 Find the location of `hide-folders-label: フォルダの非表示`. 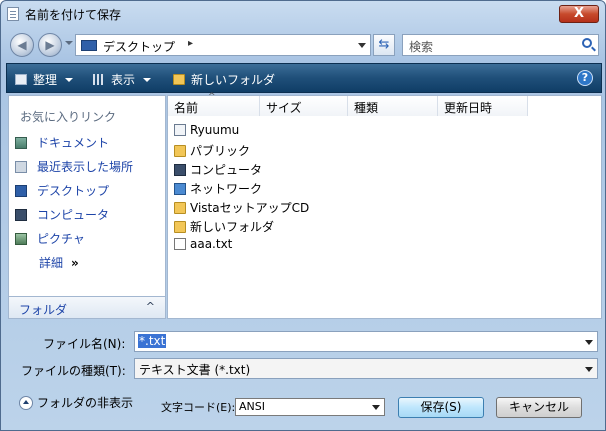

hide-folders-label: フォルダの非表示 is located at coordinates (85, 403).